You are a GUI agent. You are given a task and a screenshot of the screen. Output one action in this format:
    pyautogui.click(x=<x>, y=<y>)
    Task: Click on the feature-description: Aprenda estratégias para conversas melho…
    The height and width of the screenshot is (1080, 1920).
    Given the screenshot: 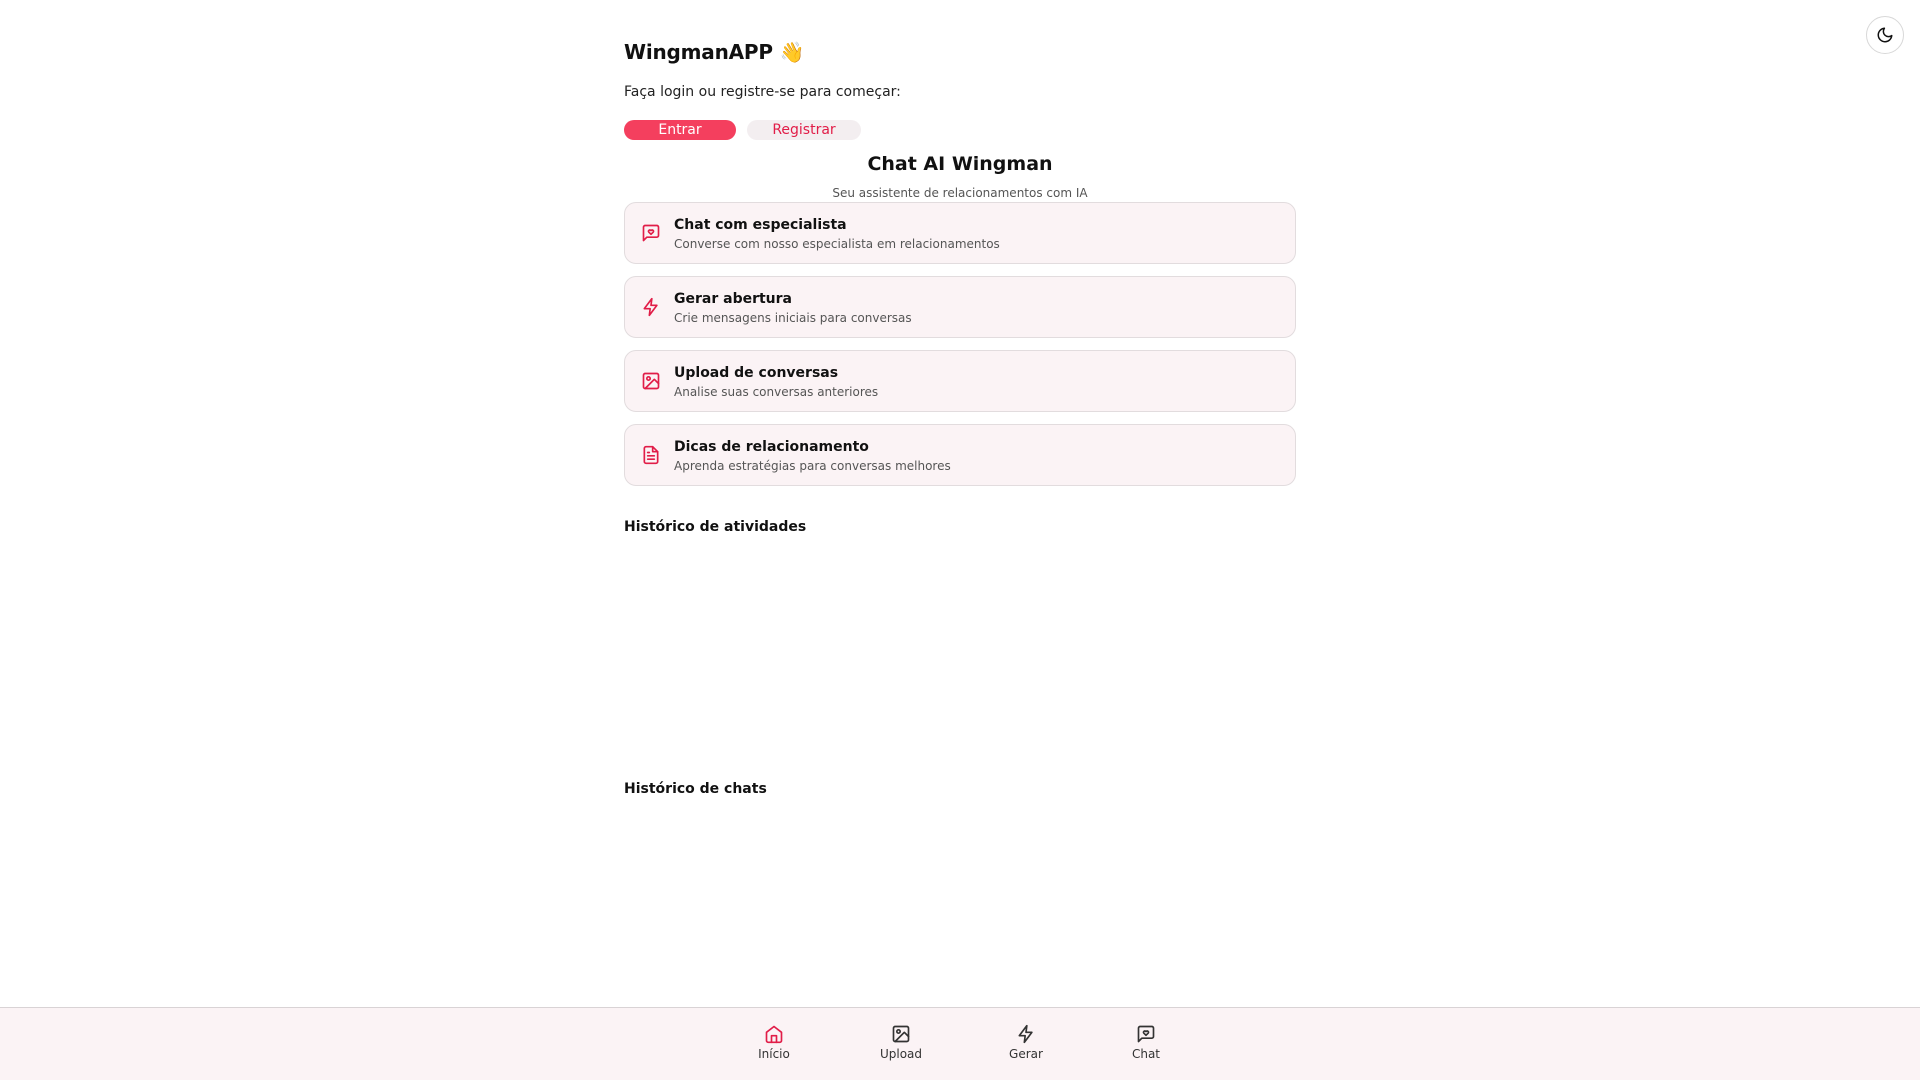 What is the action you would take?
    pyautogui.click(x=812, y=466)
    